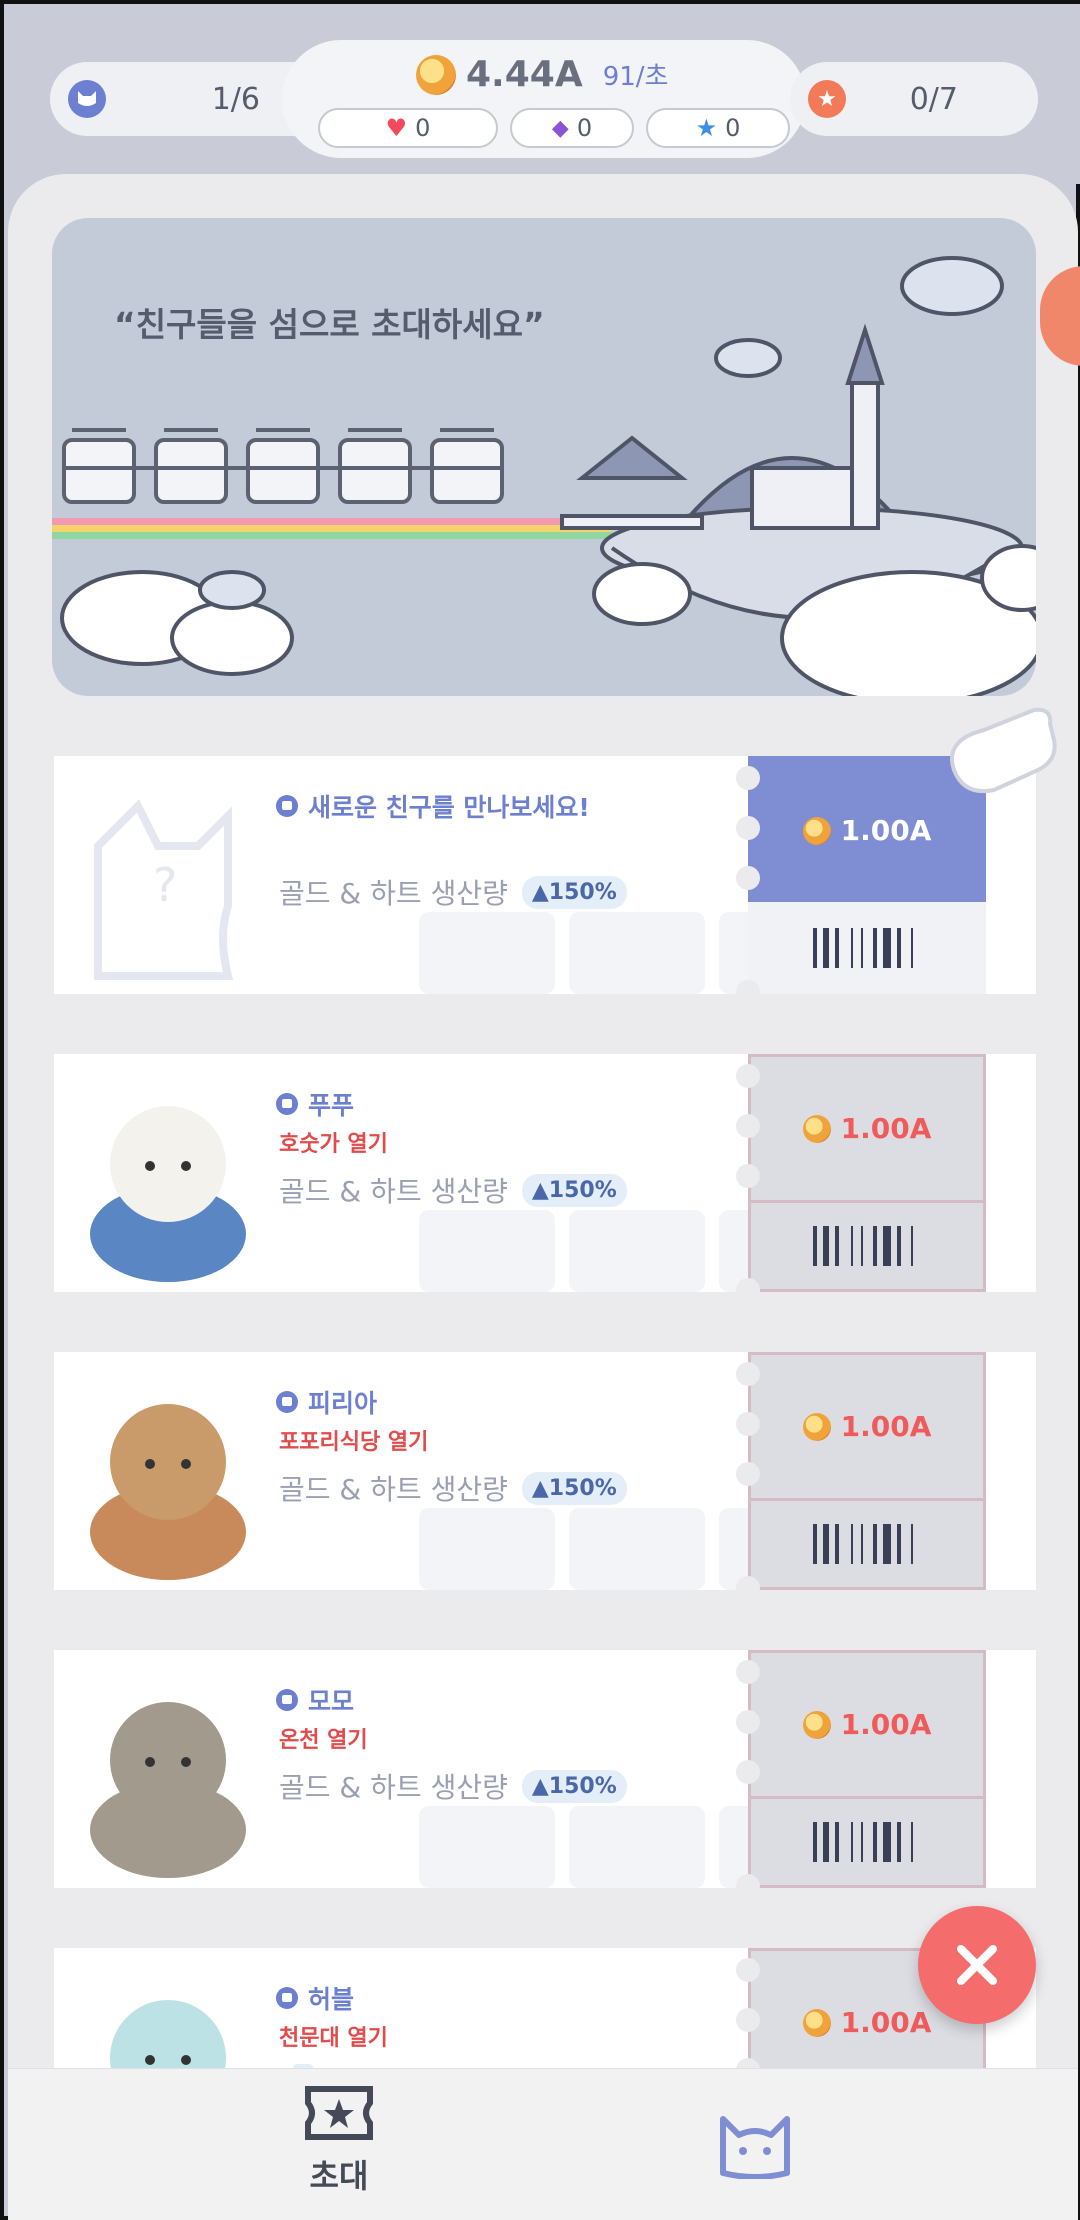 The width and height of the screenshot is (1080, 2220). I want to click on unlock-requirement: 온천 열기, so click(323, 1740).